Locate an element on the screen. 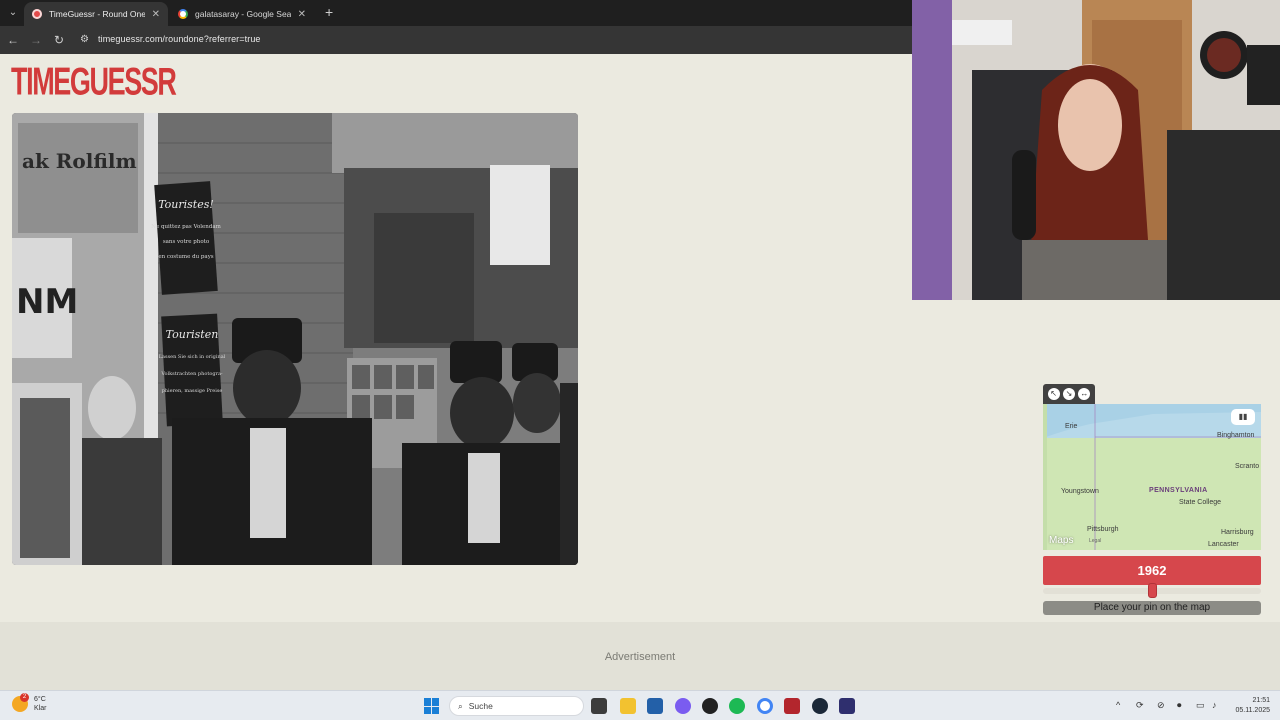 Image resolution: width=1280 pixels, height=720 pixels. zoom-out-icon: ↘ is located at coordinates (1068, 394).